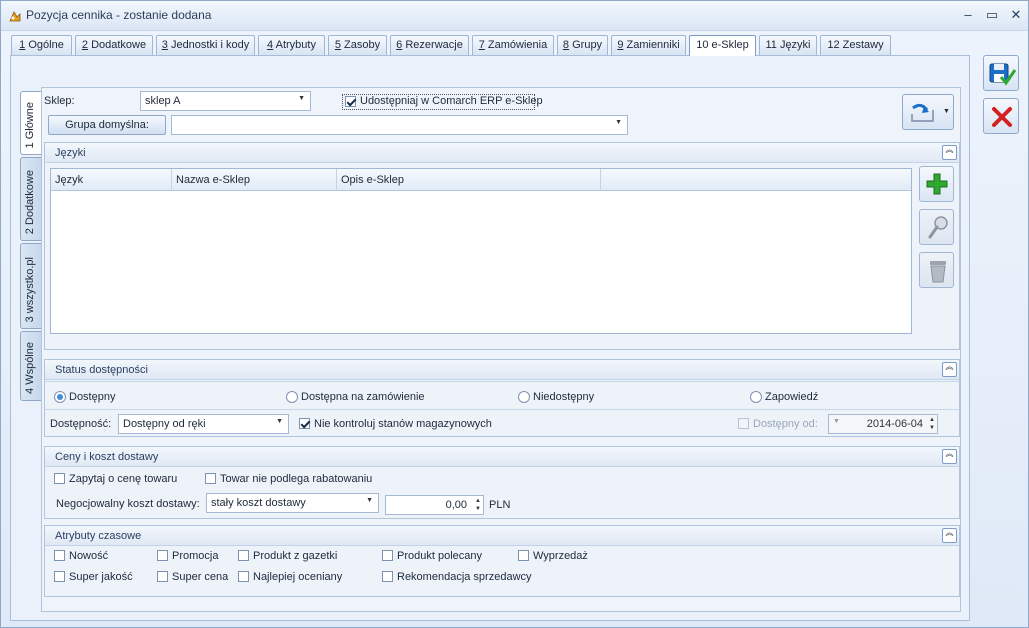 The height and width of the screenshot is (628, 1029). I want to click on super-jakosc-checkbox, so click(59, 576).